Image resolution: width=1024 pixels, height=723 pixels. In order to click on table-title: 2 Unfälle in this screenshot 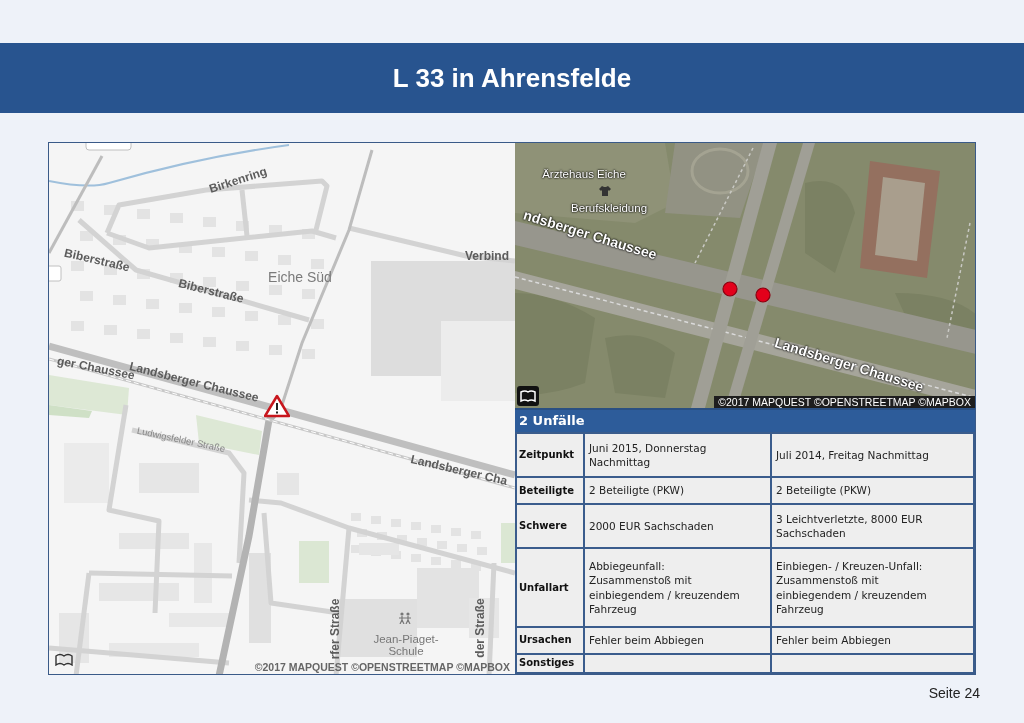, I will do `click(745, 420)`.